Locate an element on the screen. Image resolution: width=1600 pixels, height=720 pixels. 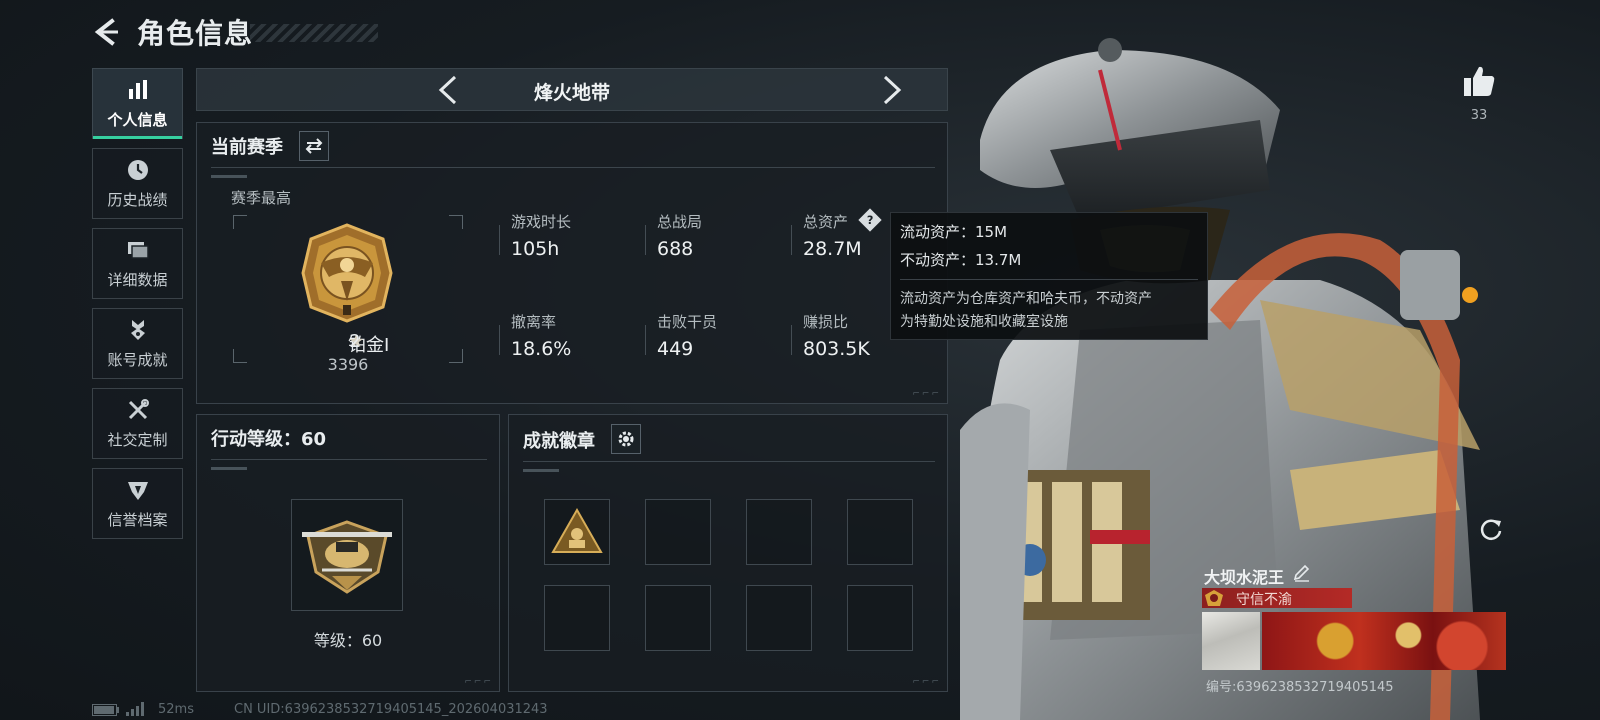
thumbs-up-icon is located at coordinates (1479, 81).